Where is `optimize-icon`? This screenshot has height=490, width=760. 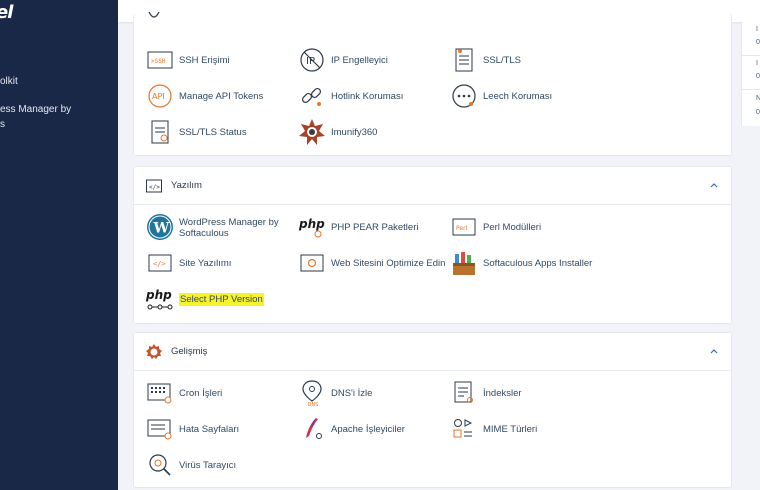
optimize-icon is located at coordinates (312, 263).